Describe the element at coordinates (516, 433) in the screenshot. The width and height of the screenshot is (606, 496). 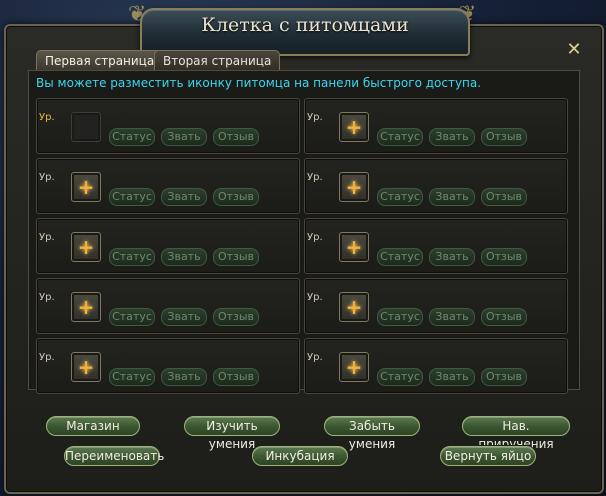
I see `taming-skill-button: Нав. приручения` at that location.